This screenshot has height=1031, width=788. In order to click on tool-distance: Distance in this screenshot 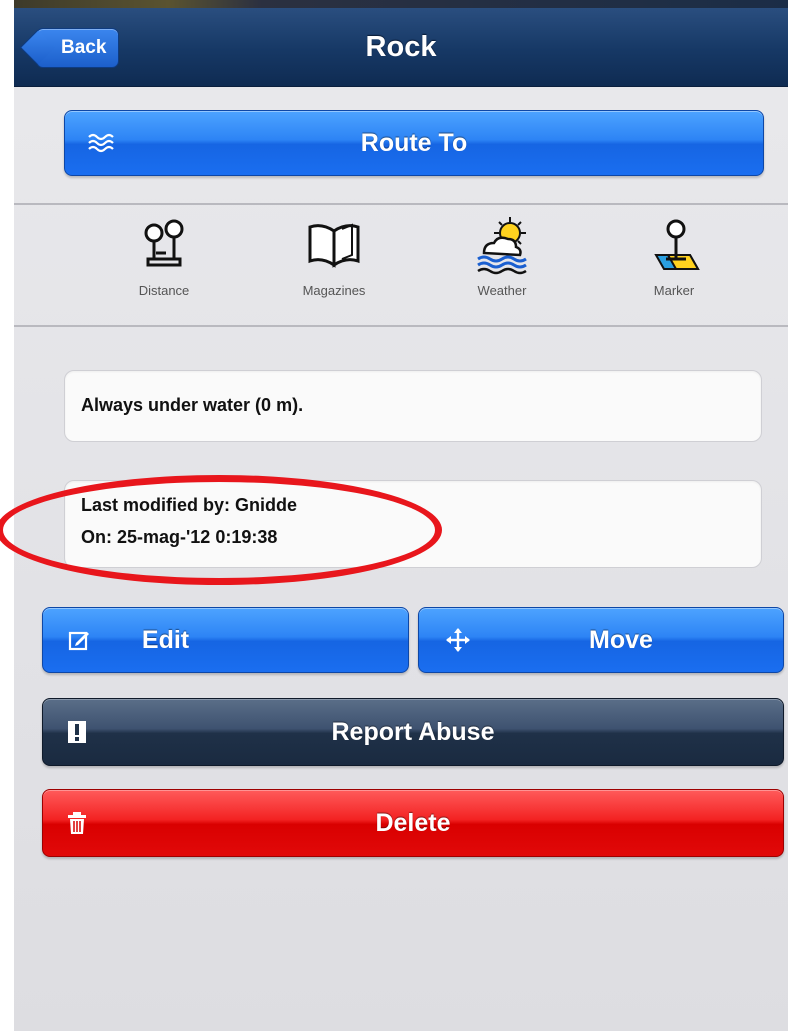, I will do `click(164, 265)`.